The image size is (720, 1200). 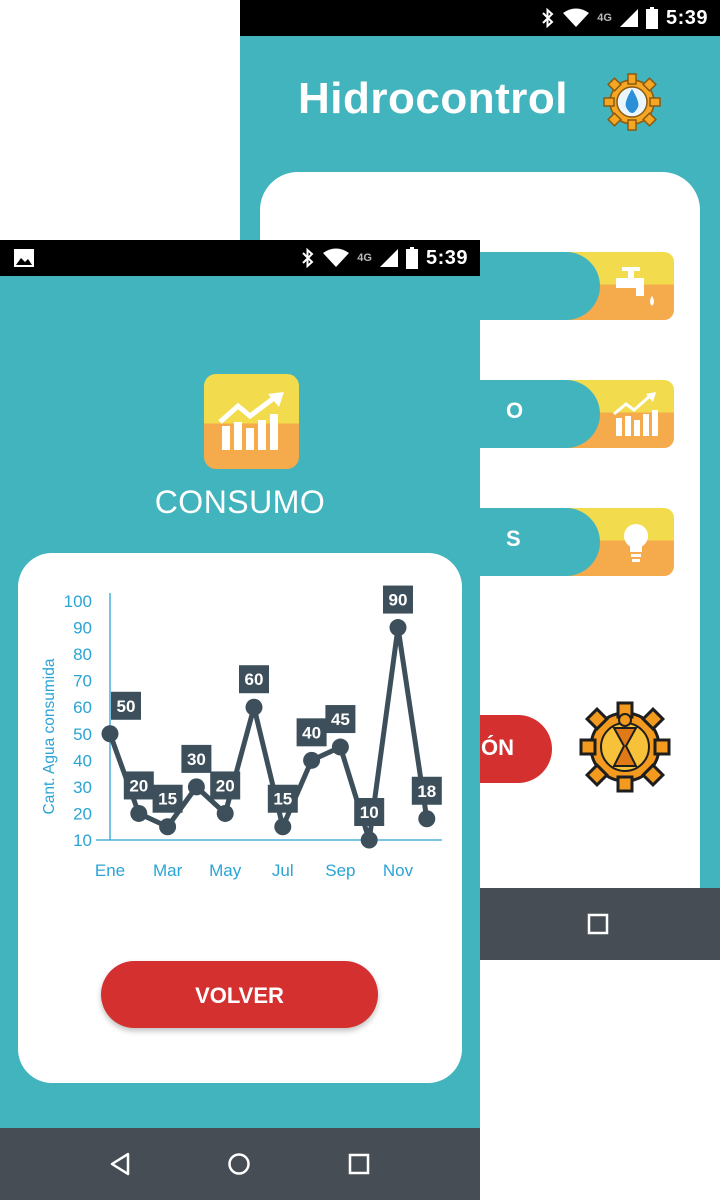 What do you see at coordinates (515, 410) in the screenshot?
I see `menu-item-2-label: O` at bounding box center [515, 410].